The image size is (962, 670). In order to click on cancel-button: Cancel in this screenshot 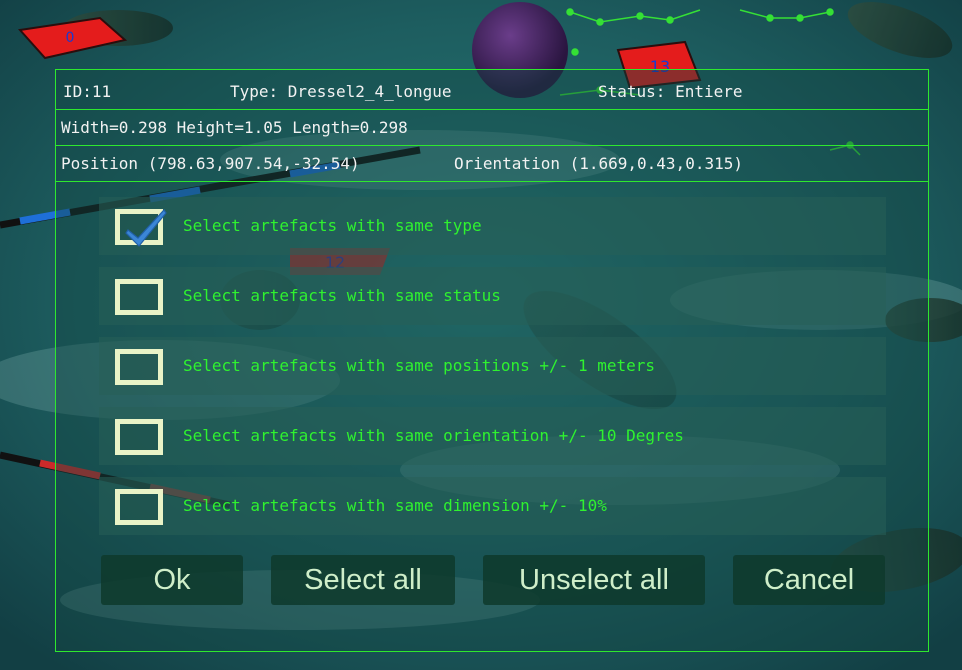, I will do `click(809, 580)`.